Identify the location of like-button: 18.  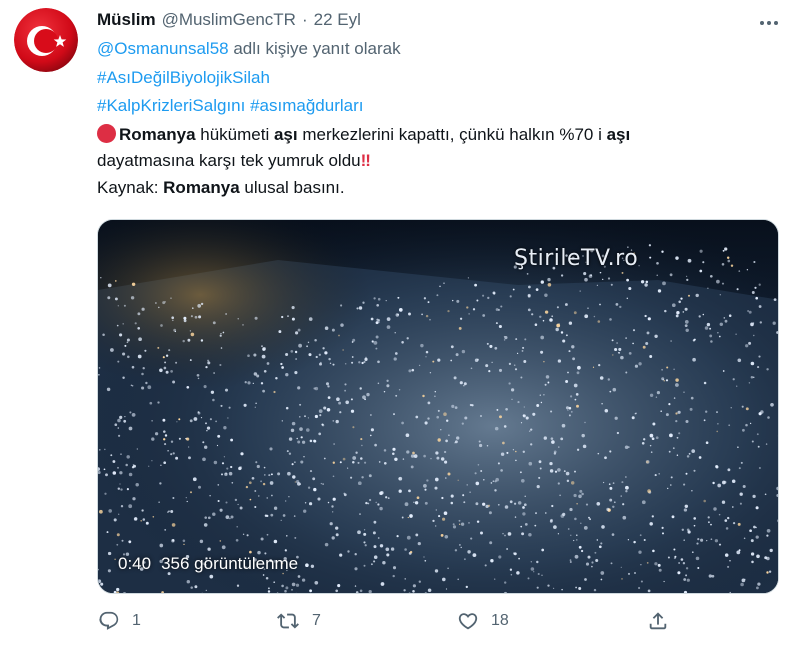
(483, 621).